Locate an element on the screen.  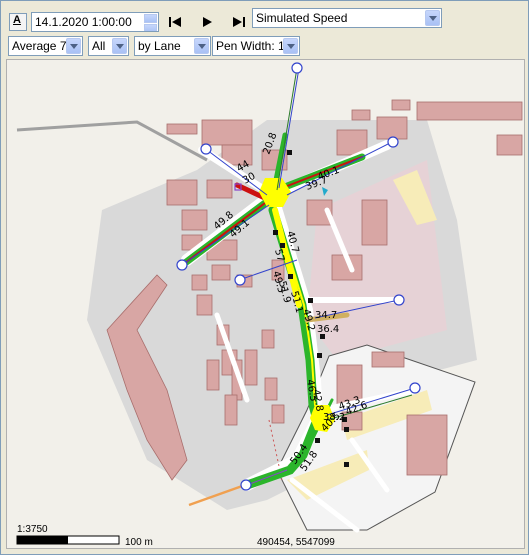
play-icon is located at coordinates (207, 22).